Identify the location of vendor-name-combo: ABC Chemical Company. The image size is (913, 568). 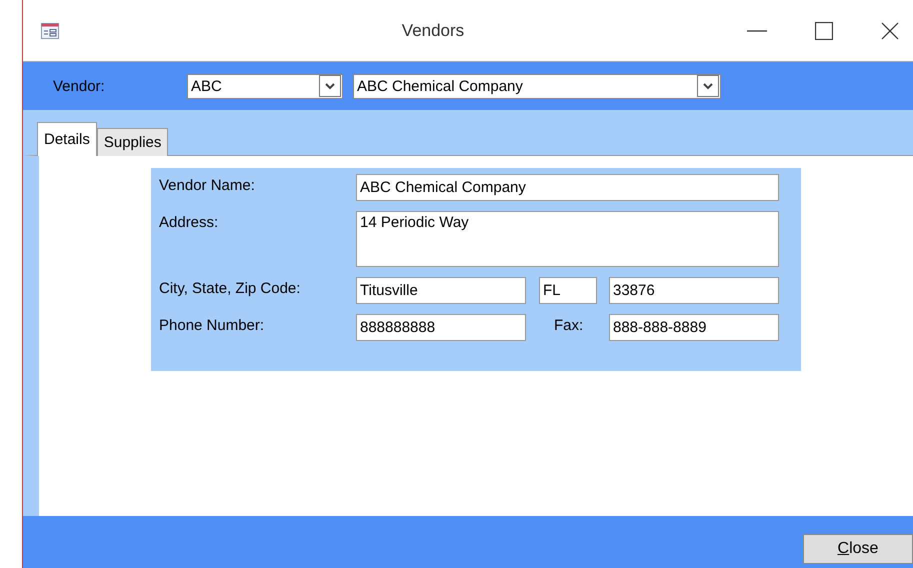
(537, 86).